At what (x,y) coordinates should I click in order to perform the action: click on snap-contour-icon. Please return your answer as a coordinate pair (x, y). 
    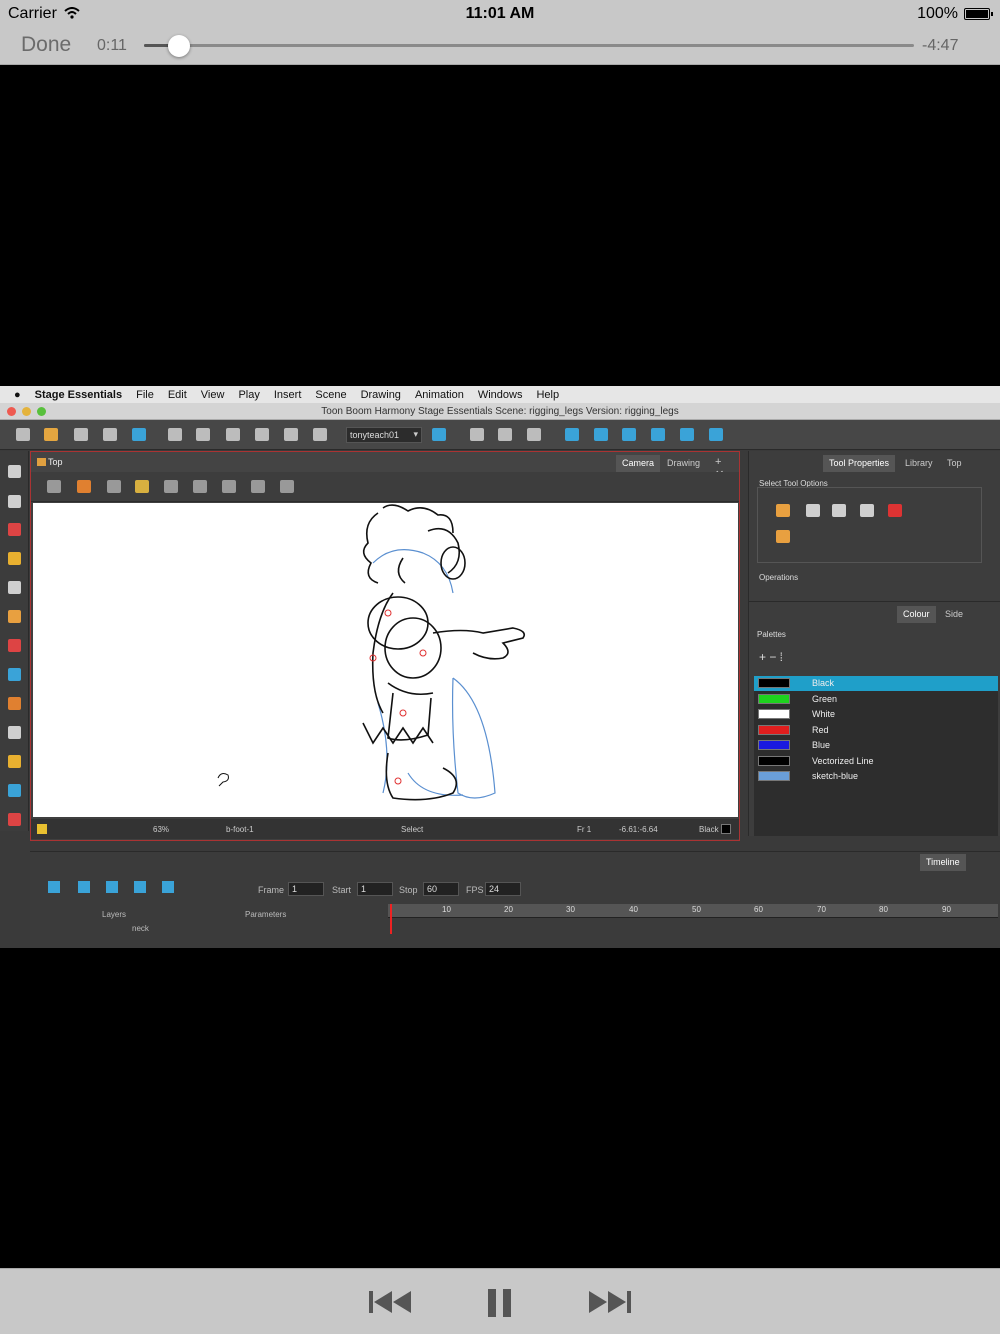
    Looking at the image, I should click on (813, 510).